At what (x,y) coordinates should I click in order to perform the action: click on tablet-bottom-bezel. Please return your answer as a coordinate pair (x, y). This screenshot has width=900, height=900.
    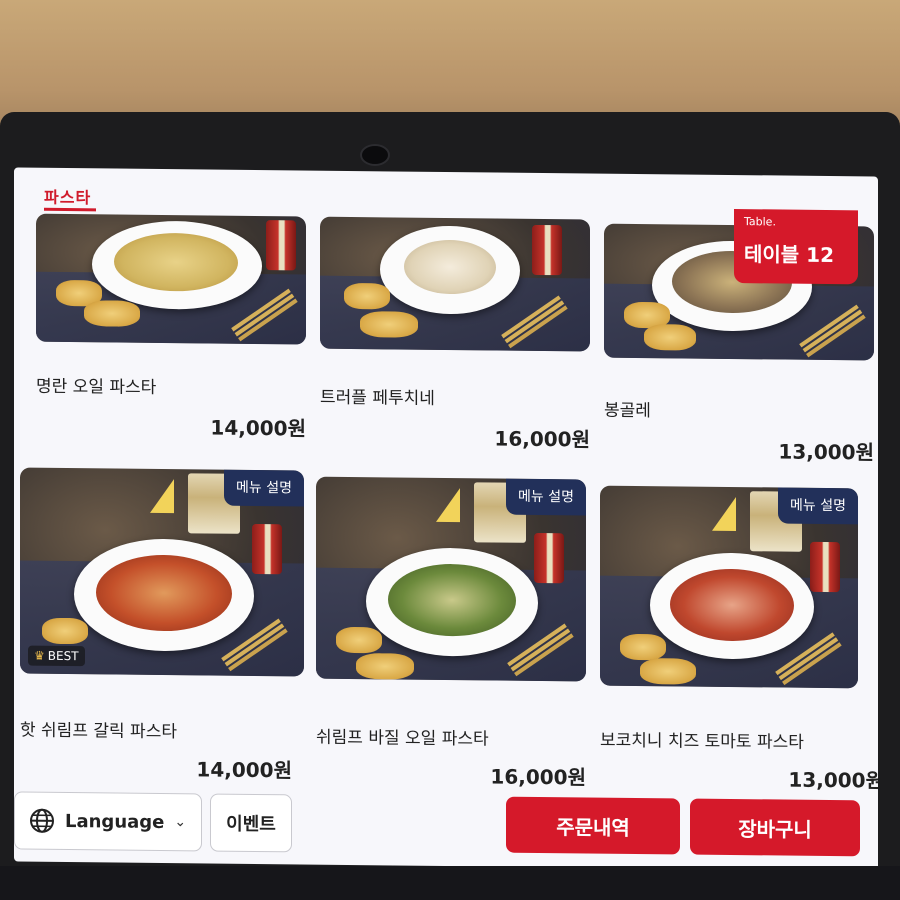
    Looking at the image, I should click on (450, 883).